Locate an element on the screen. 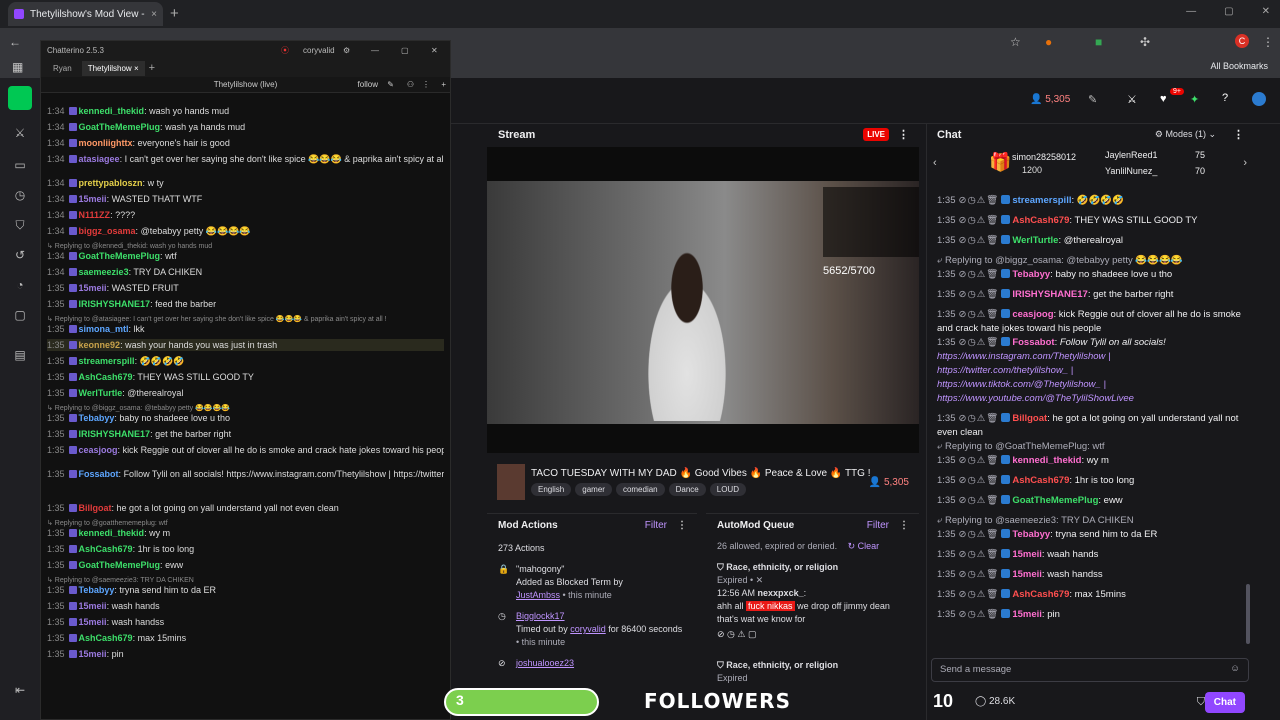 This screenshot has width=1280, height=720. modes-dropdown: ⚙ Modes (1) ⌄ is located at coordinates (1185, 134).